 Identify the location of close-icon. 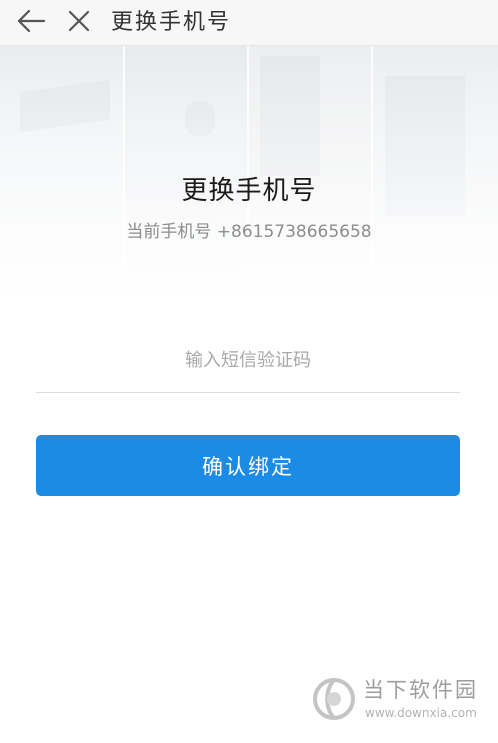
(79, 23).